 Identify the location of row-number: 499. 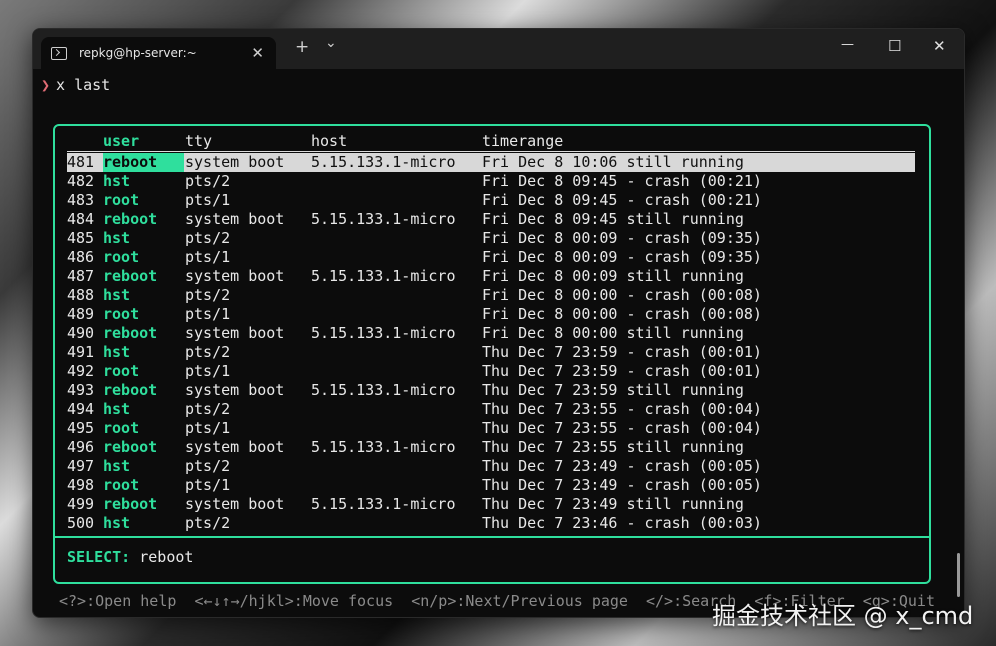
(81, 504).